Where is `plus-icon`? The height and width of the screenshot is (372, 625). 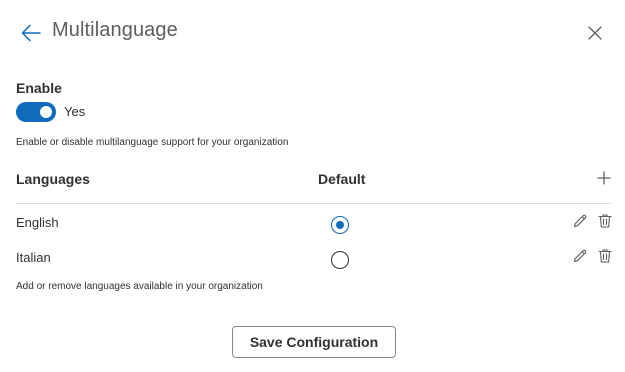
plus-icon is located at coordinates (604, 178).